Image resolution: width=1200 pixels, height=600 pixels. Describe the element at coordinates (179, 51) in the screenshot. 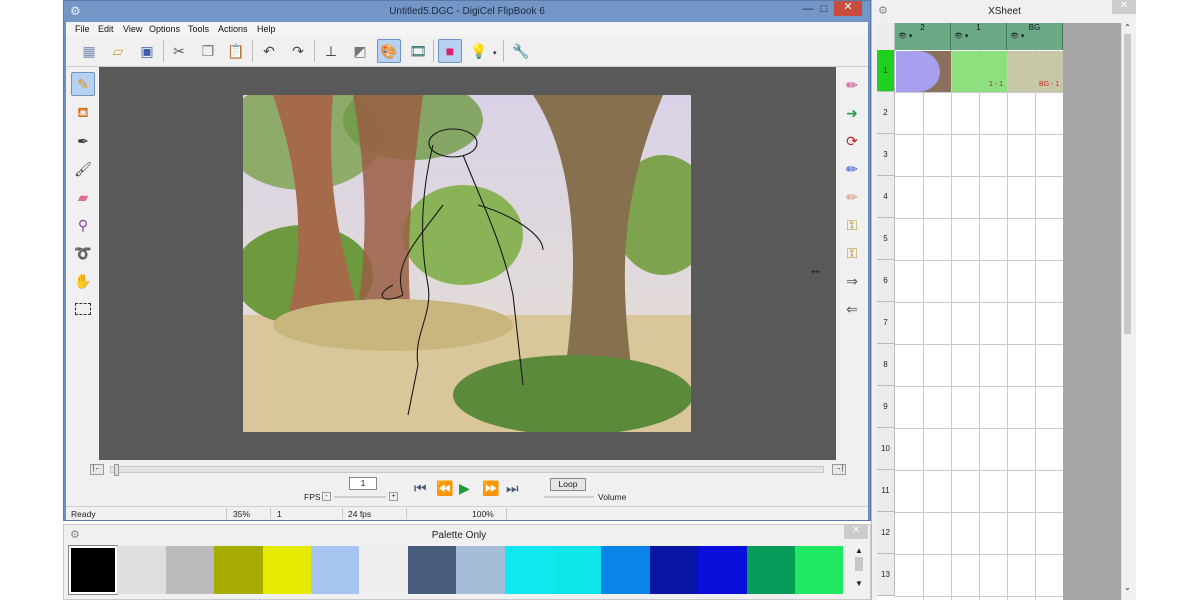

I see `cut-icon: ✂` at that location.